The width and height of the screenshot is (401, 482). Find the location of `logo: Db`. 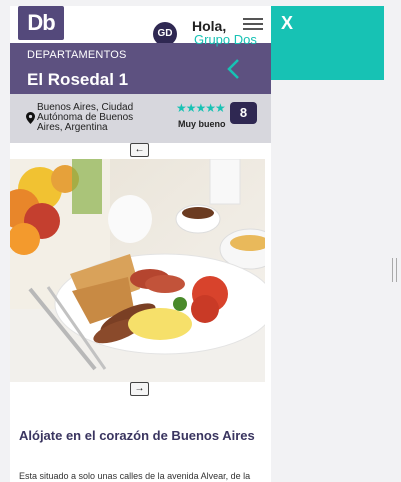

logo: Db is located at coordinates (41, 23).